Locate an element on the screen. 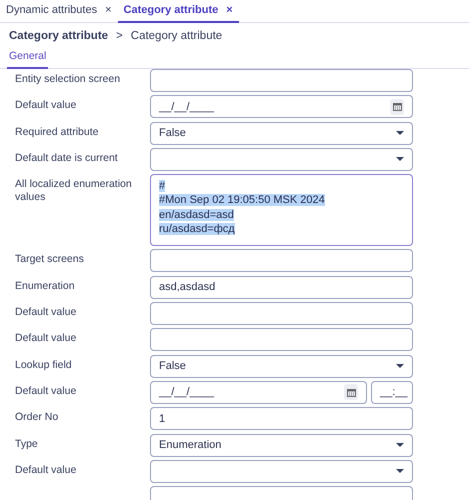 The height and width of the screenshot is (500, 469). breadcrumb-link: Category attribute is located at coordinates (58, 35).